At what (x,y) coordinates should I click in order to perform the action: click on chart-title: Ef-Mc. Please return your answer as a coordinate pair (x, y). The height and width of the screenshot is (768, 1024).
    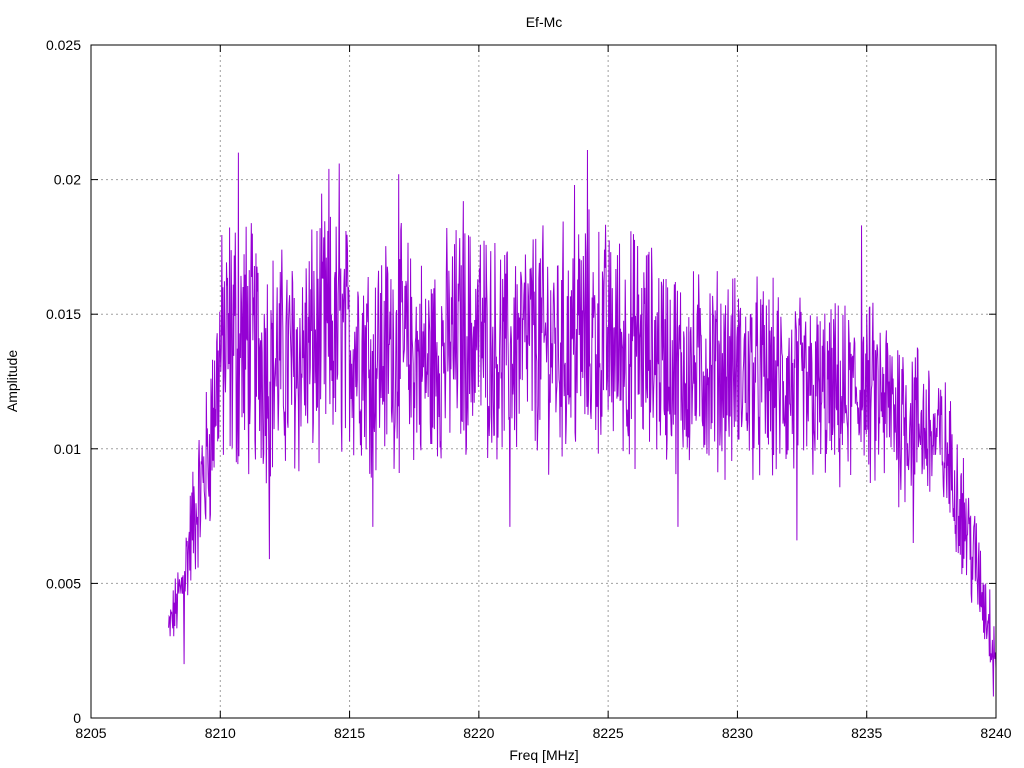
    Looking at the image, I should click on (544, 22).